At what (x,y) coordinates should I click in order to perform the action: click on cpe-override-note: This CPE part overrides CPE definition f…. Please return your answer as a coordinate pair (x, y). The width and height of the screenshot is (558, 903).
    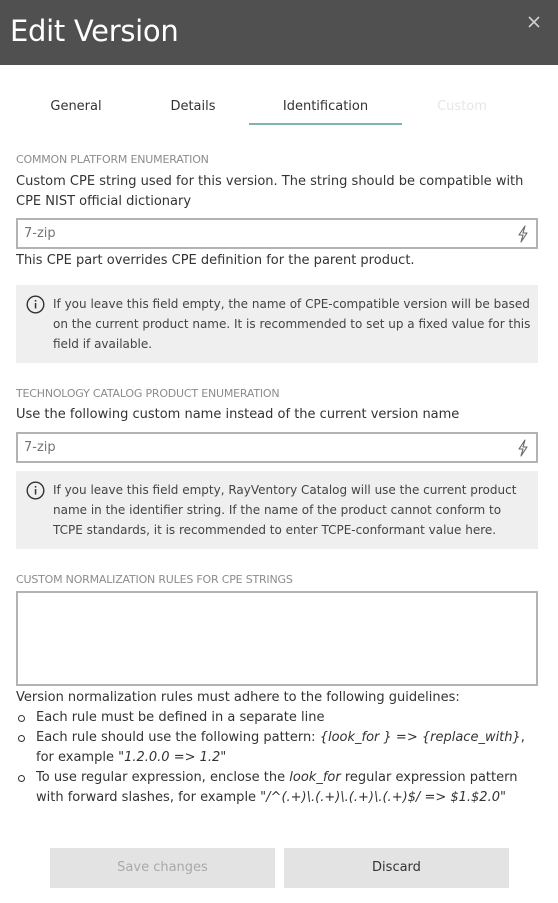
    Looking at the image, I should click on (215, 260).